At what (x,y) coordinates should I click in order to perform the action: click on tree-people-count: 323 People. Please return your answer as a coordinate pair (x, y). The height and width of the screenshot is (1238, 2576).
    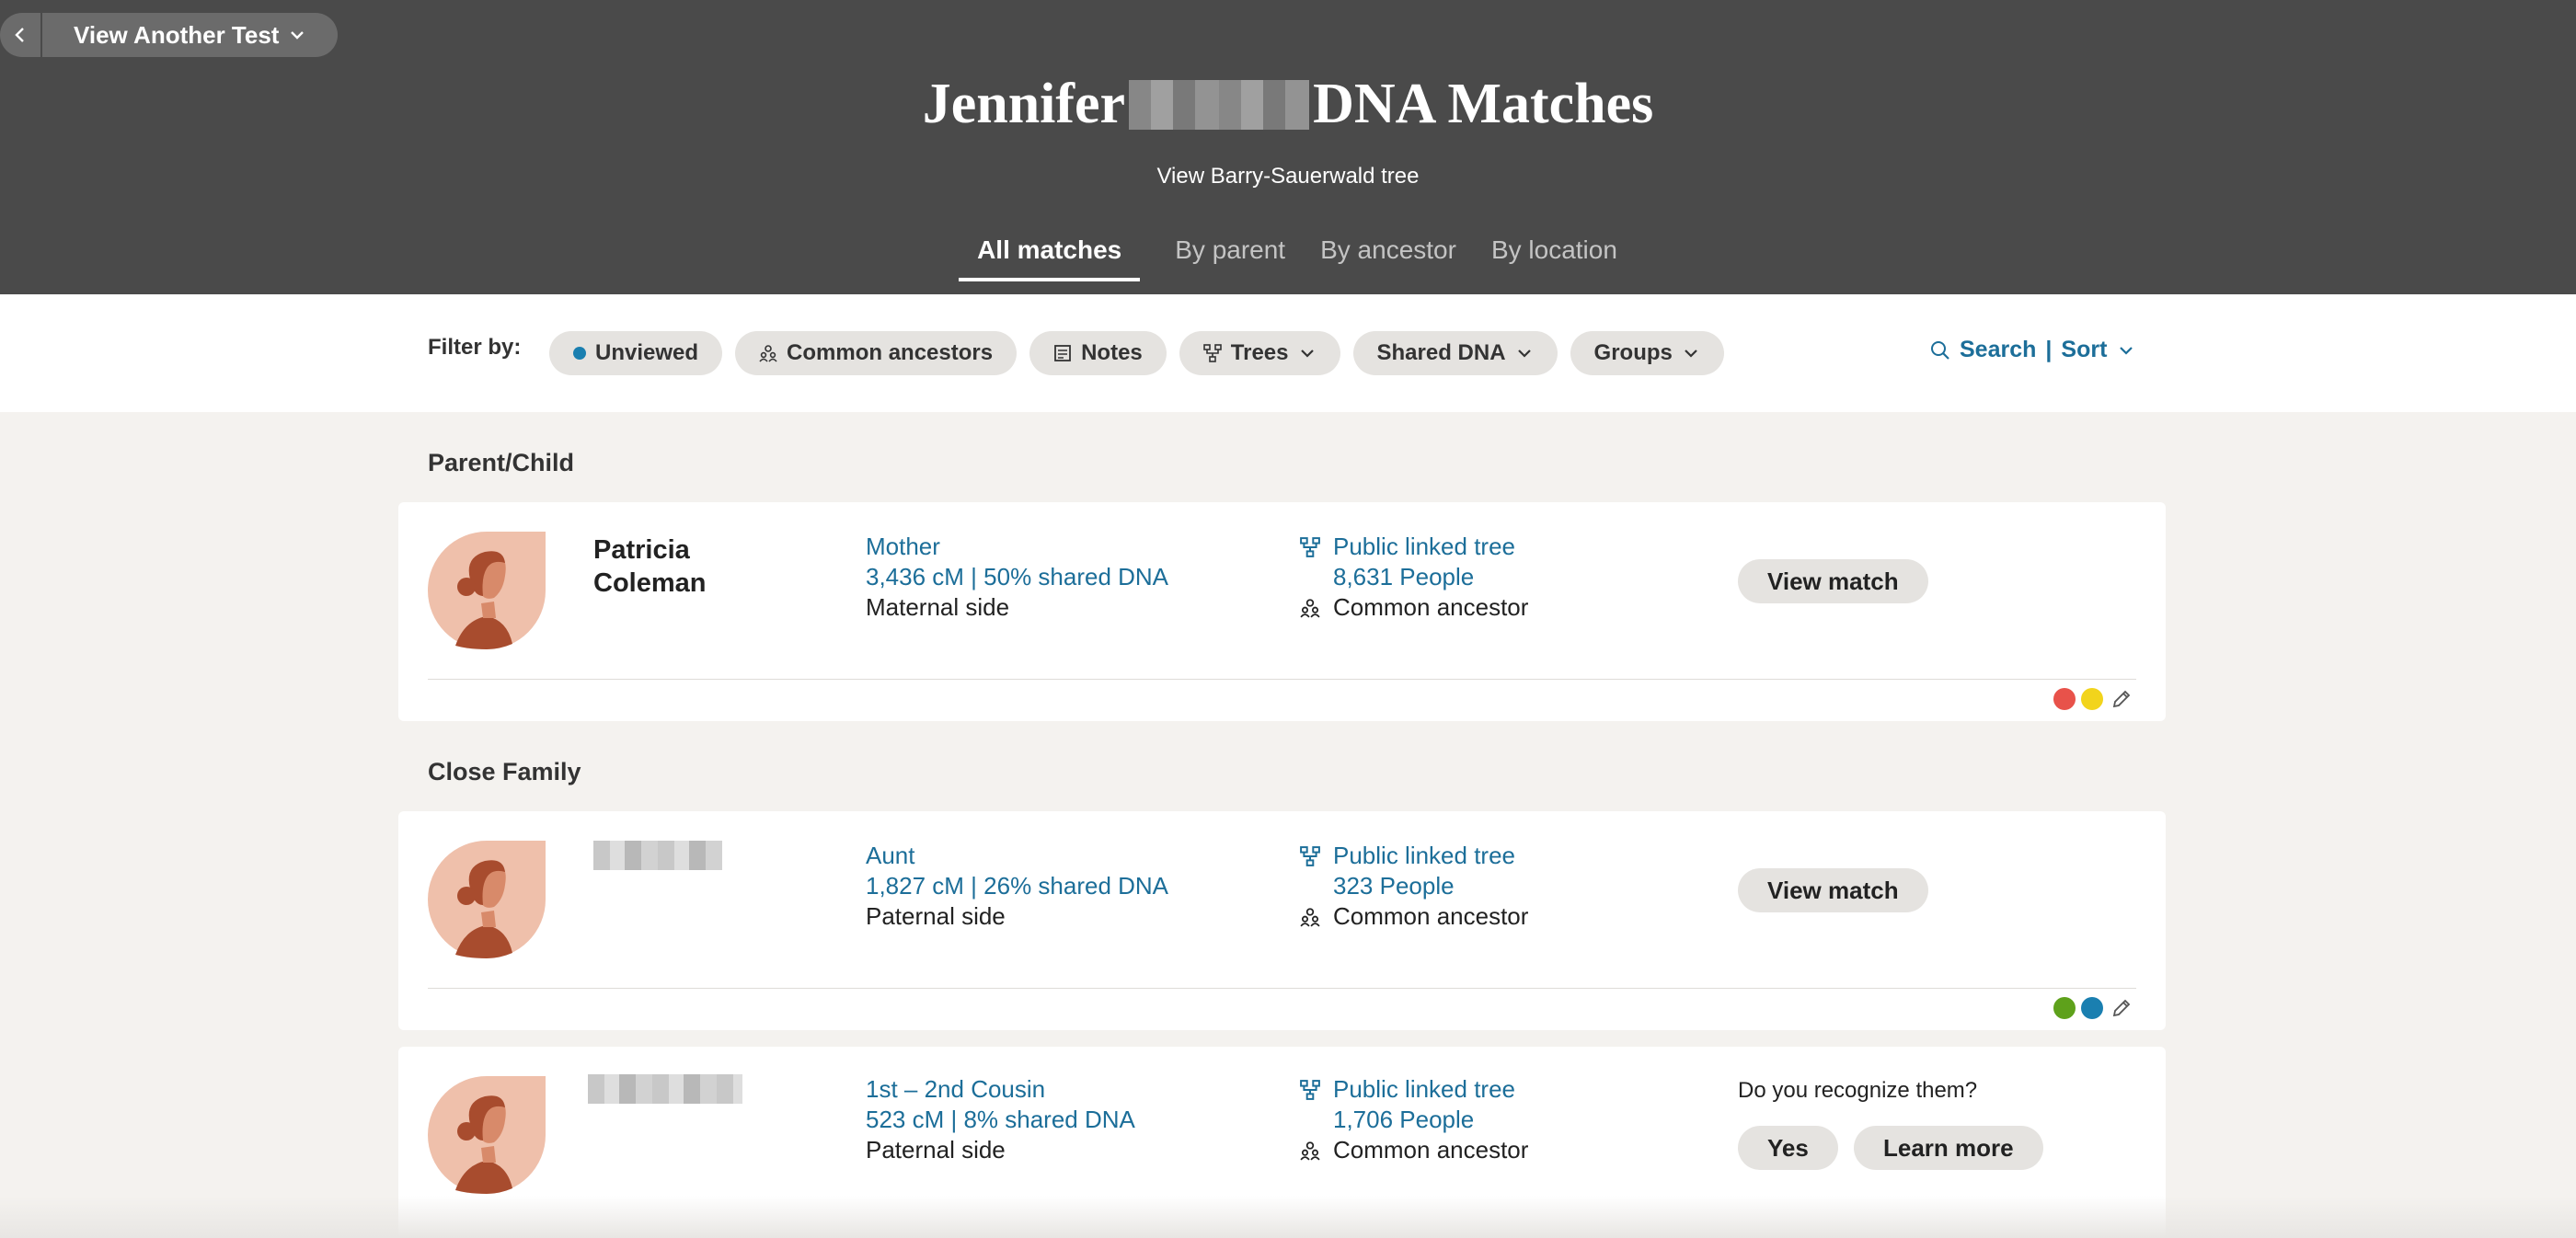
    Looking at the image, I should click on (1394, 886).